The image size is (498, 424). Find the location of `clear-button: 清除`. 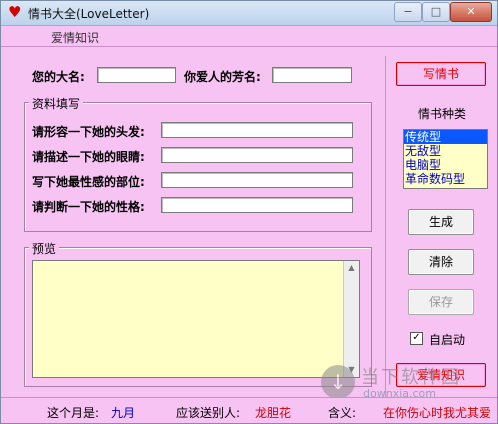

clear-button: 清除 is located at coordinates (441, 262).